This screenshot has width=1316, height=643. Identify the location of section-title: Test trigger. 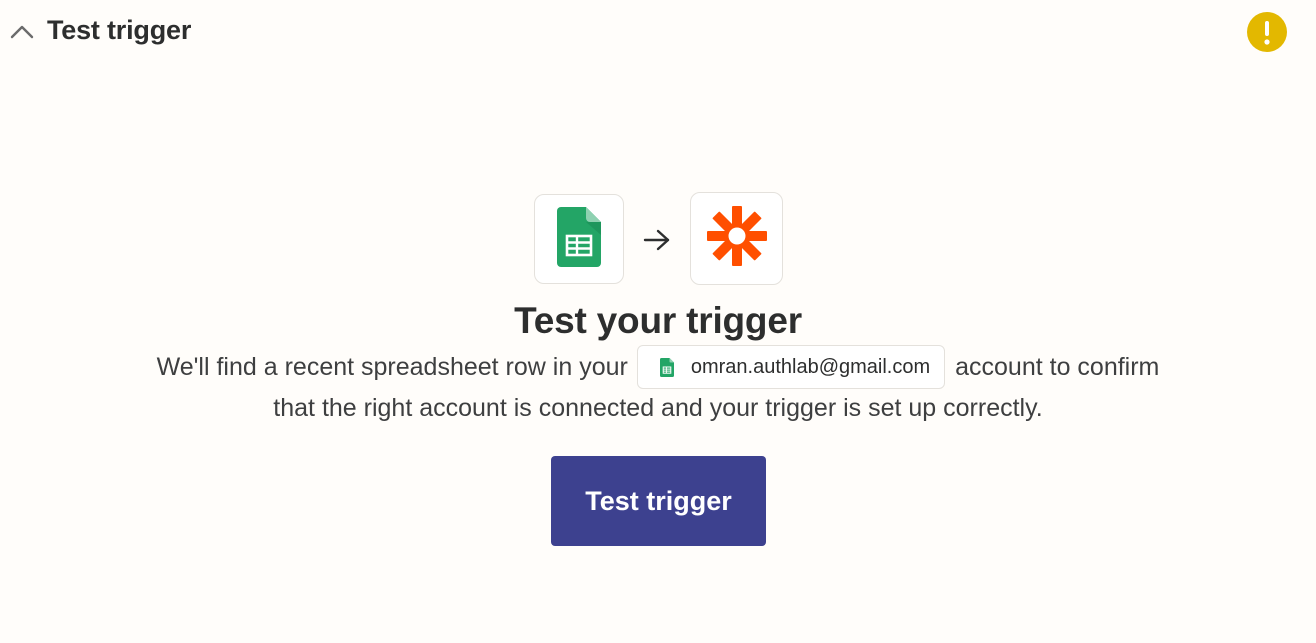
(119, 30).